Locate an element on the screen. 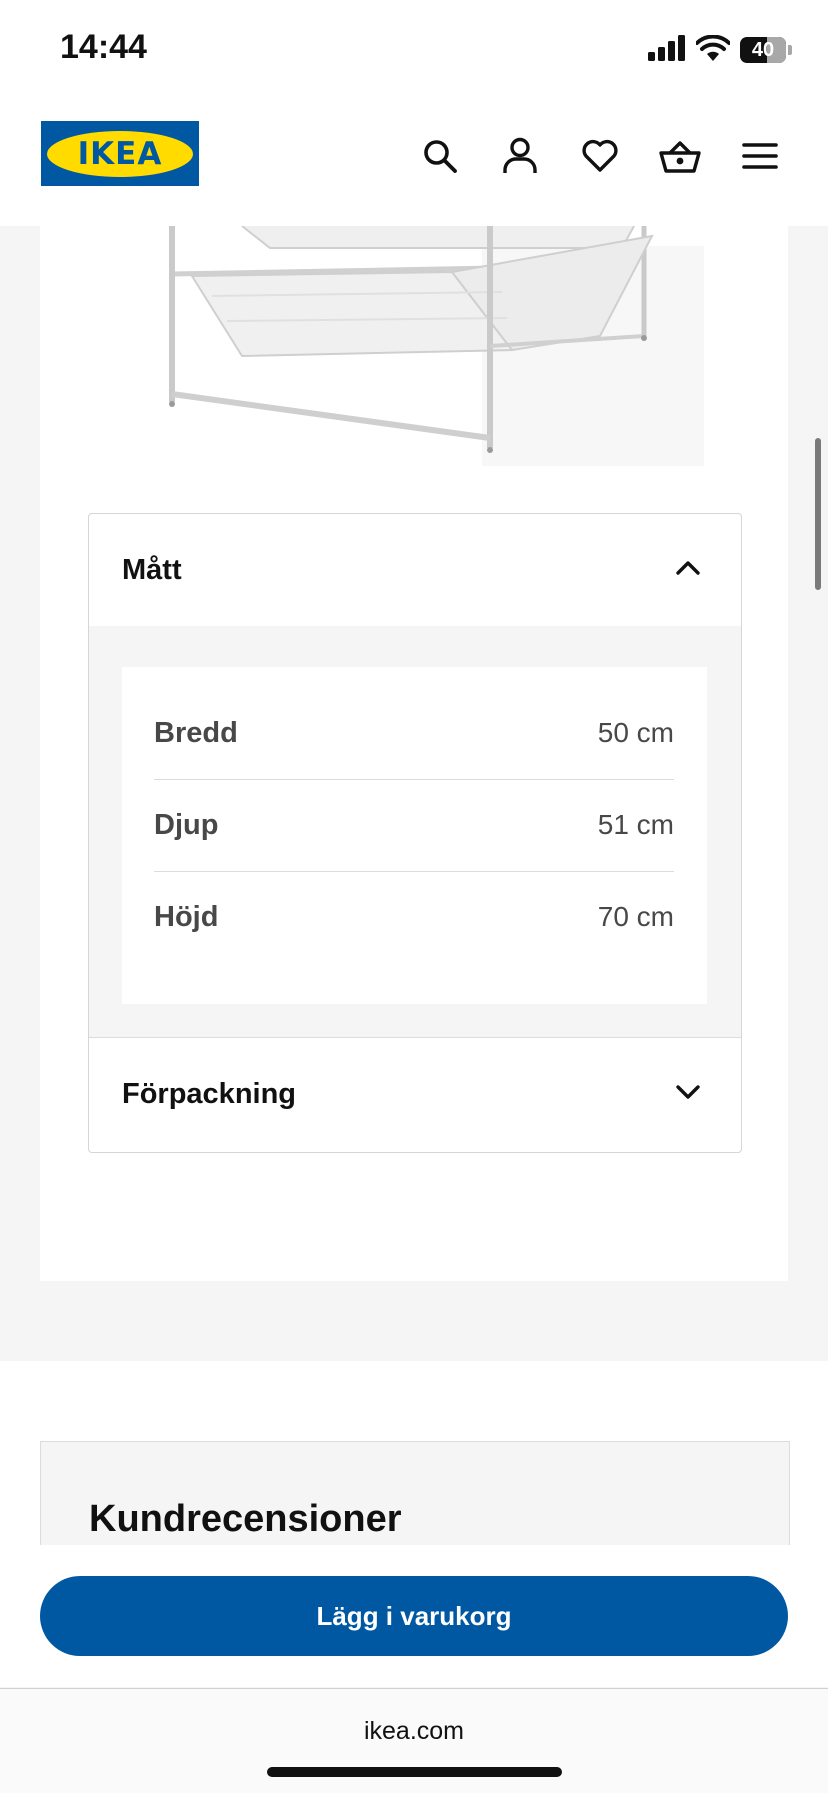 The height and width of the screenshot is (1793, 828). add-to-cart-bar: Lägg i varukorg is located at coordinates (414, 1616).